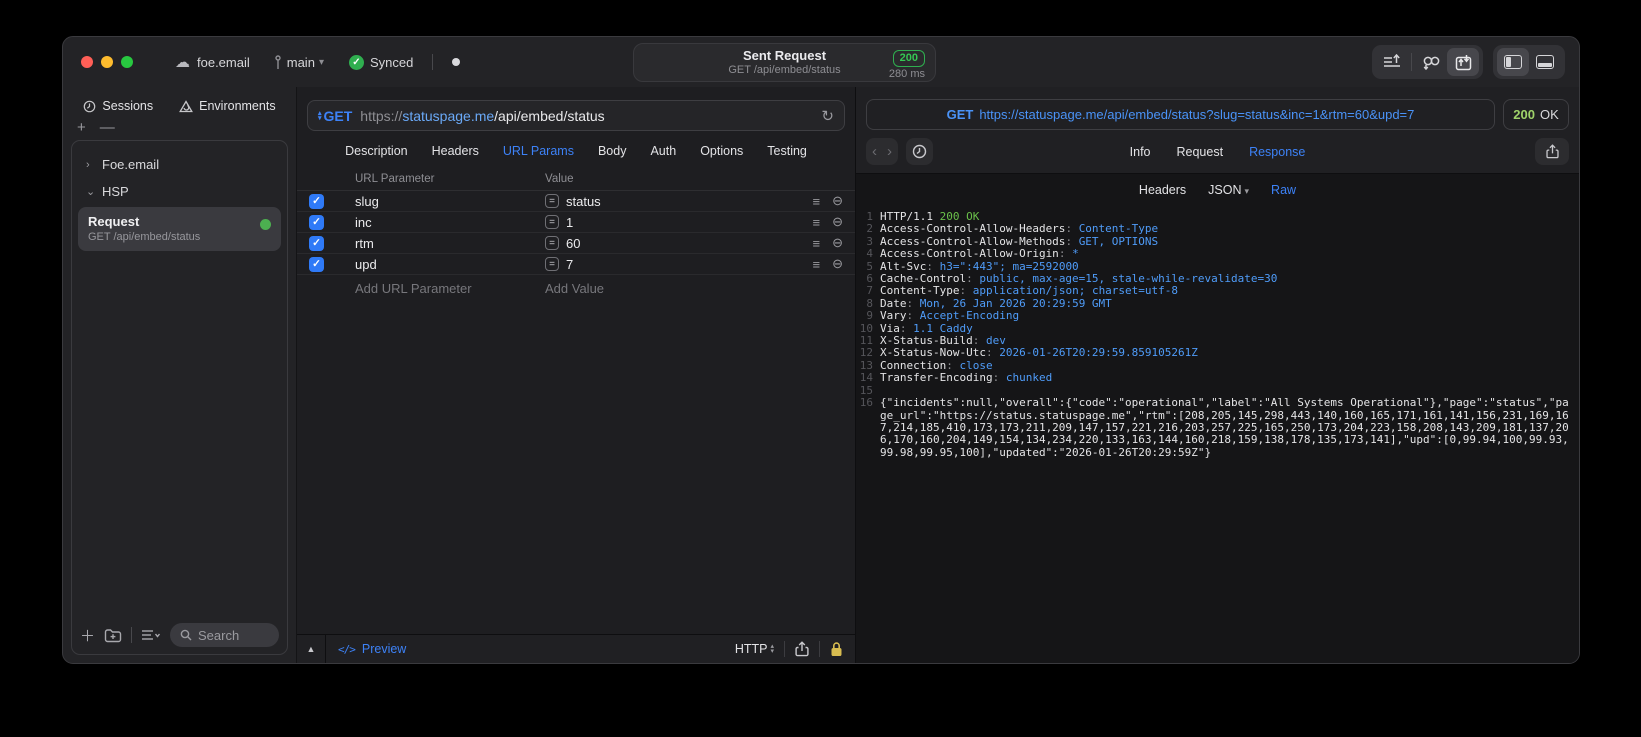  Describe the element at coordinates (179, 229) in the screenshot. I see `request-list-item: Request GET /api/embed/status` at that location.